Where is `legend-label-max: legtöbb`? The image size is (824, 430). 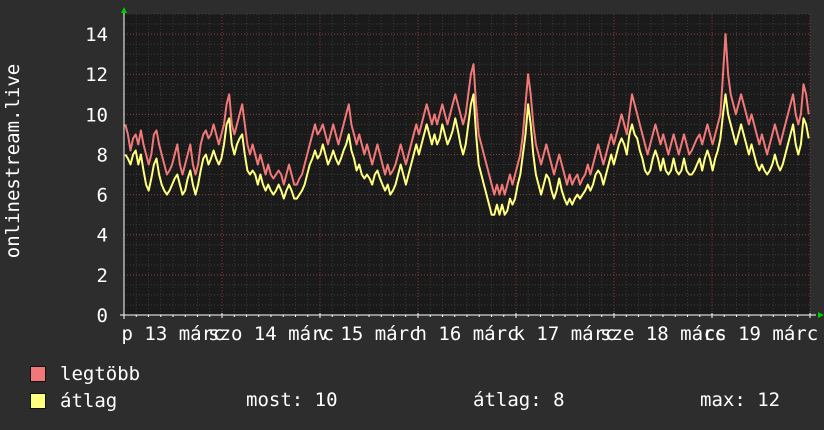
legend-label-max: legtöbb is located at coordinates (100, 374).